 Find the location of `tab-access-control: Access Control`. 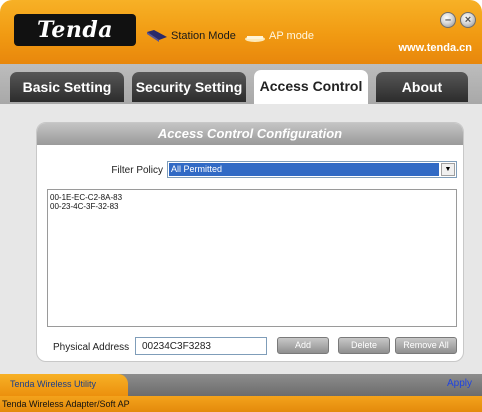

tab-access-control: Access Control is located at coordinates (311, 87).